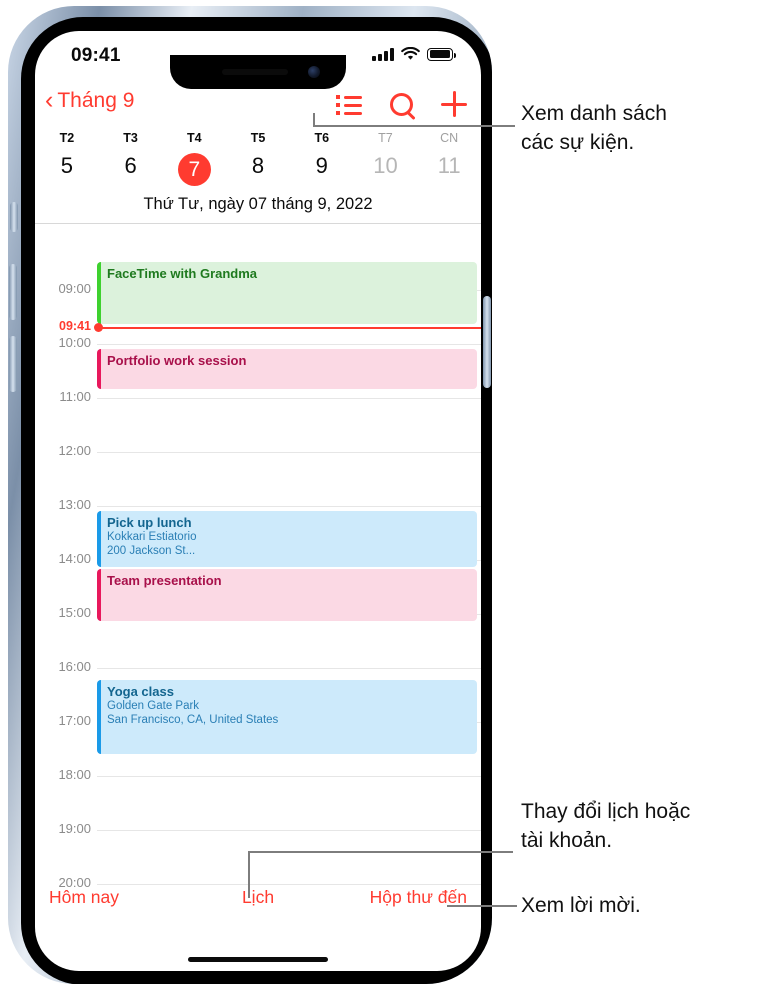 Image resolution: width=774 pixels, height=990 pixels. I want to click on weekday-cell: CN, so click(449, 136).